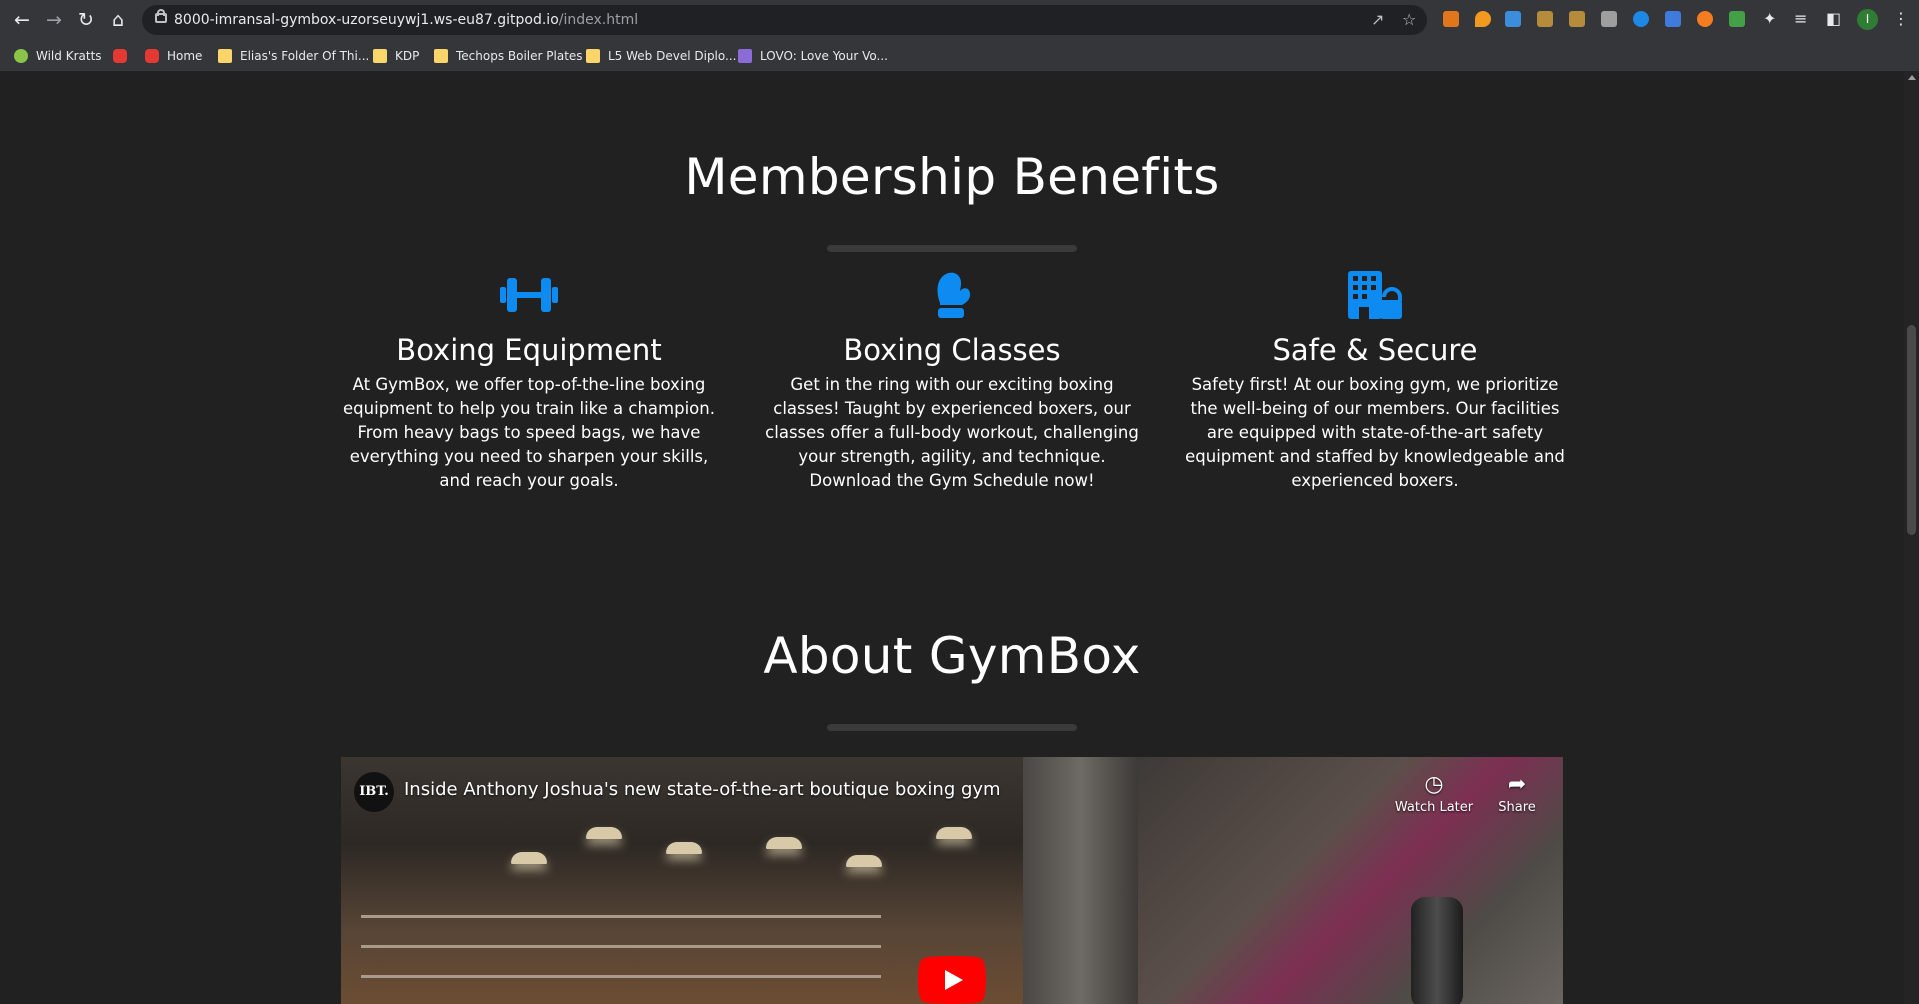  Describe the element at coordinates (1517, 807) in the screenshot. I see `share-label: Share` at that location.